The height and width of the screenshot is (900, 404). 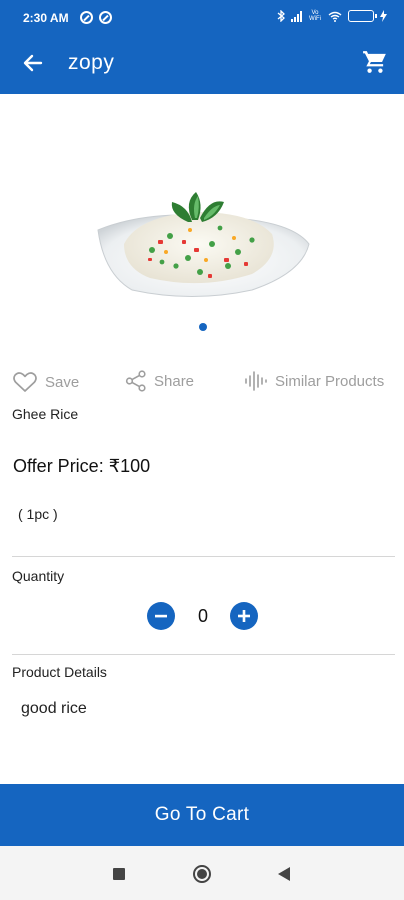 What do you see at coordinates (62, 382) in the screenshot?
I see `save-label: Save` at bounding box center [62, 382].